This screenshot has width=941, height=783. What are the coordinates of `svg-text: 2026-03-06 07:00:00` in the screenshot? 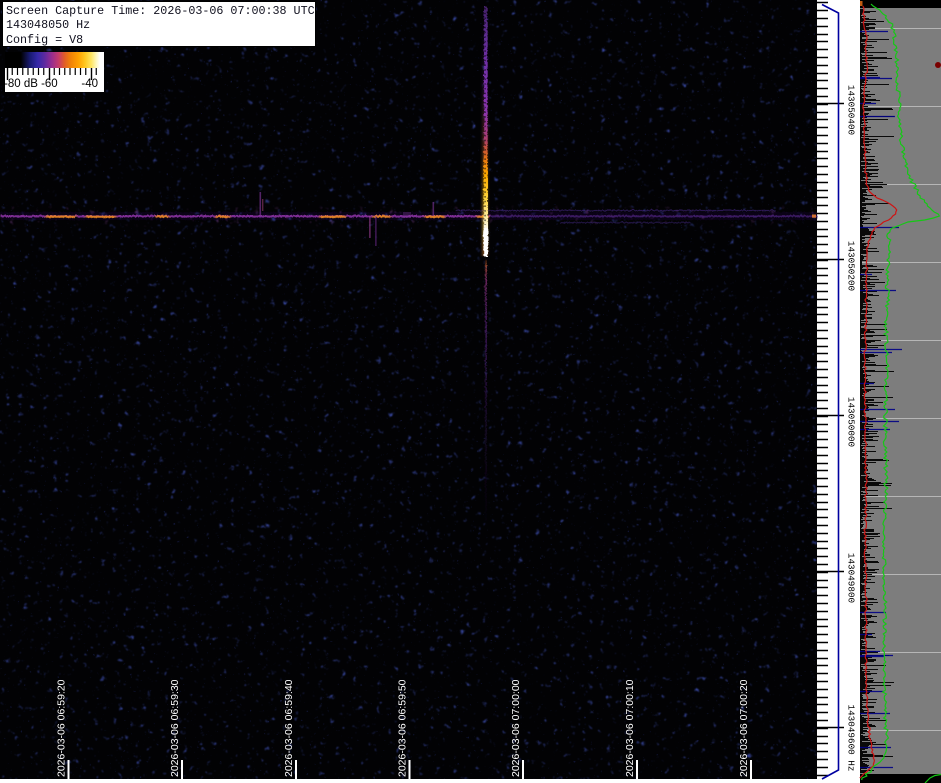 It's located at (516, 728).